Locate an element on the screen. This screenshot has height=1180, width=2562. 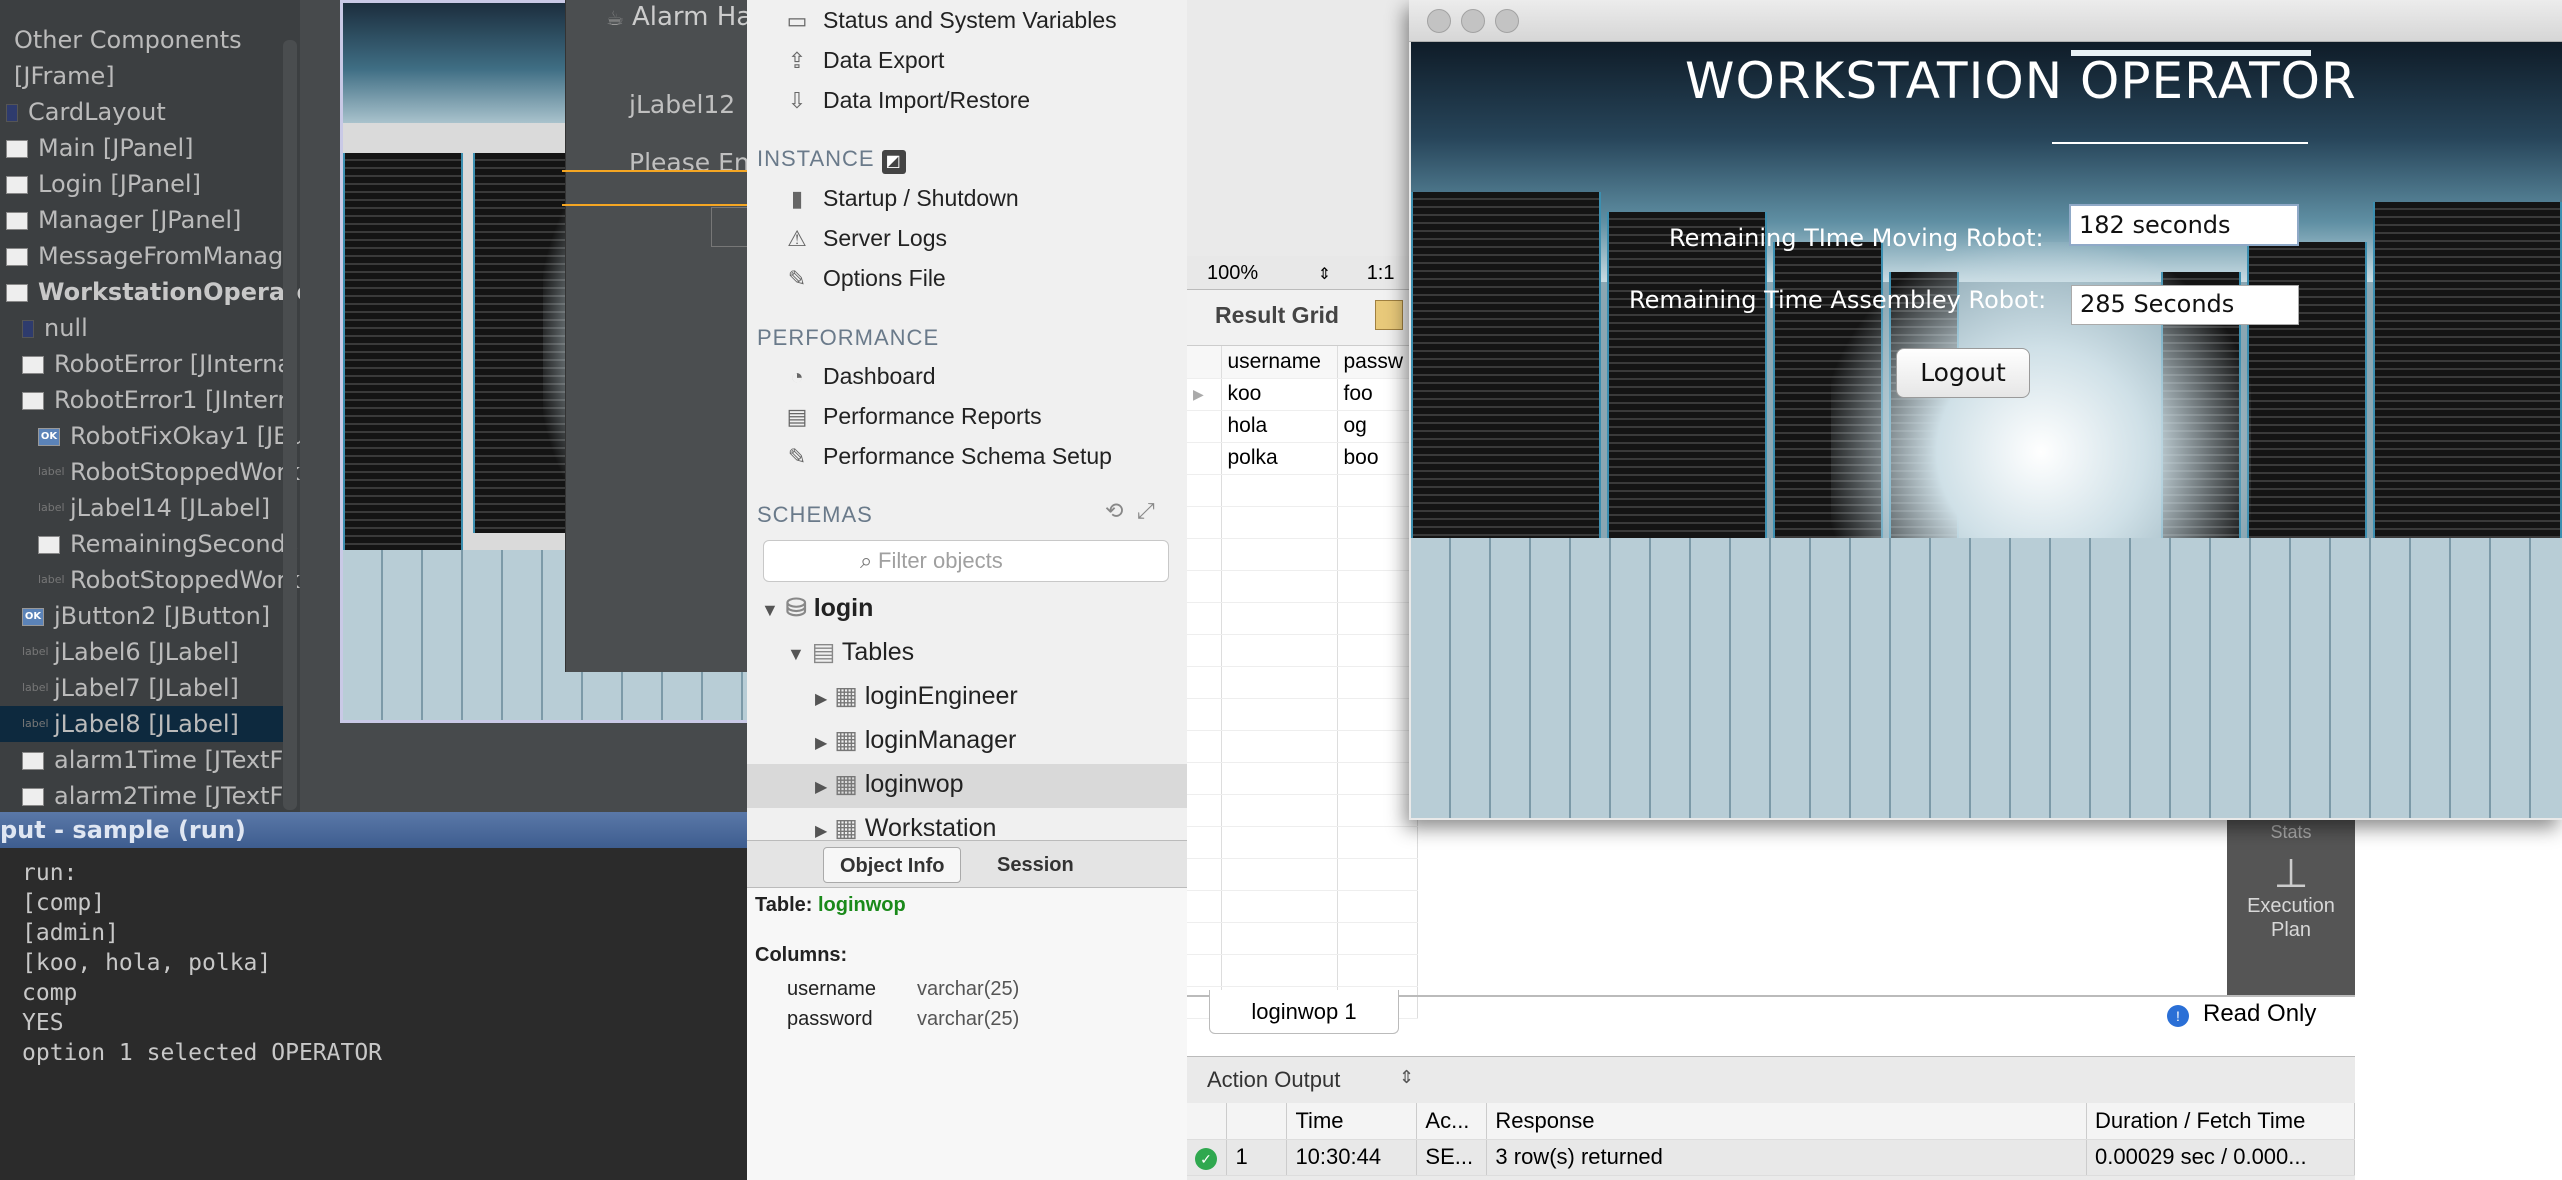
assembly-robot-time-field: 285 Seconds is located at coordinates (2185, 305).